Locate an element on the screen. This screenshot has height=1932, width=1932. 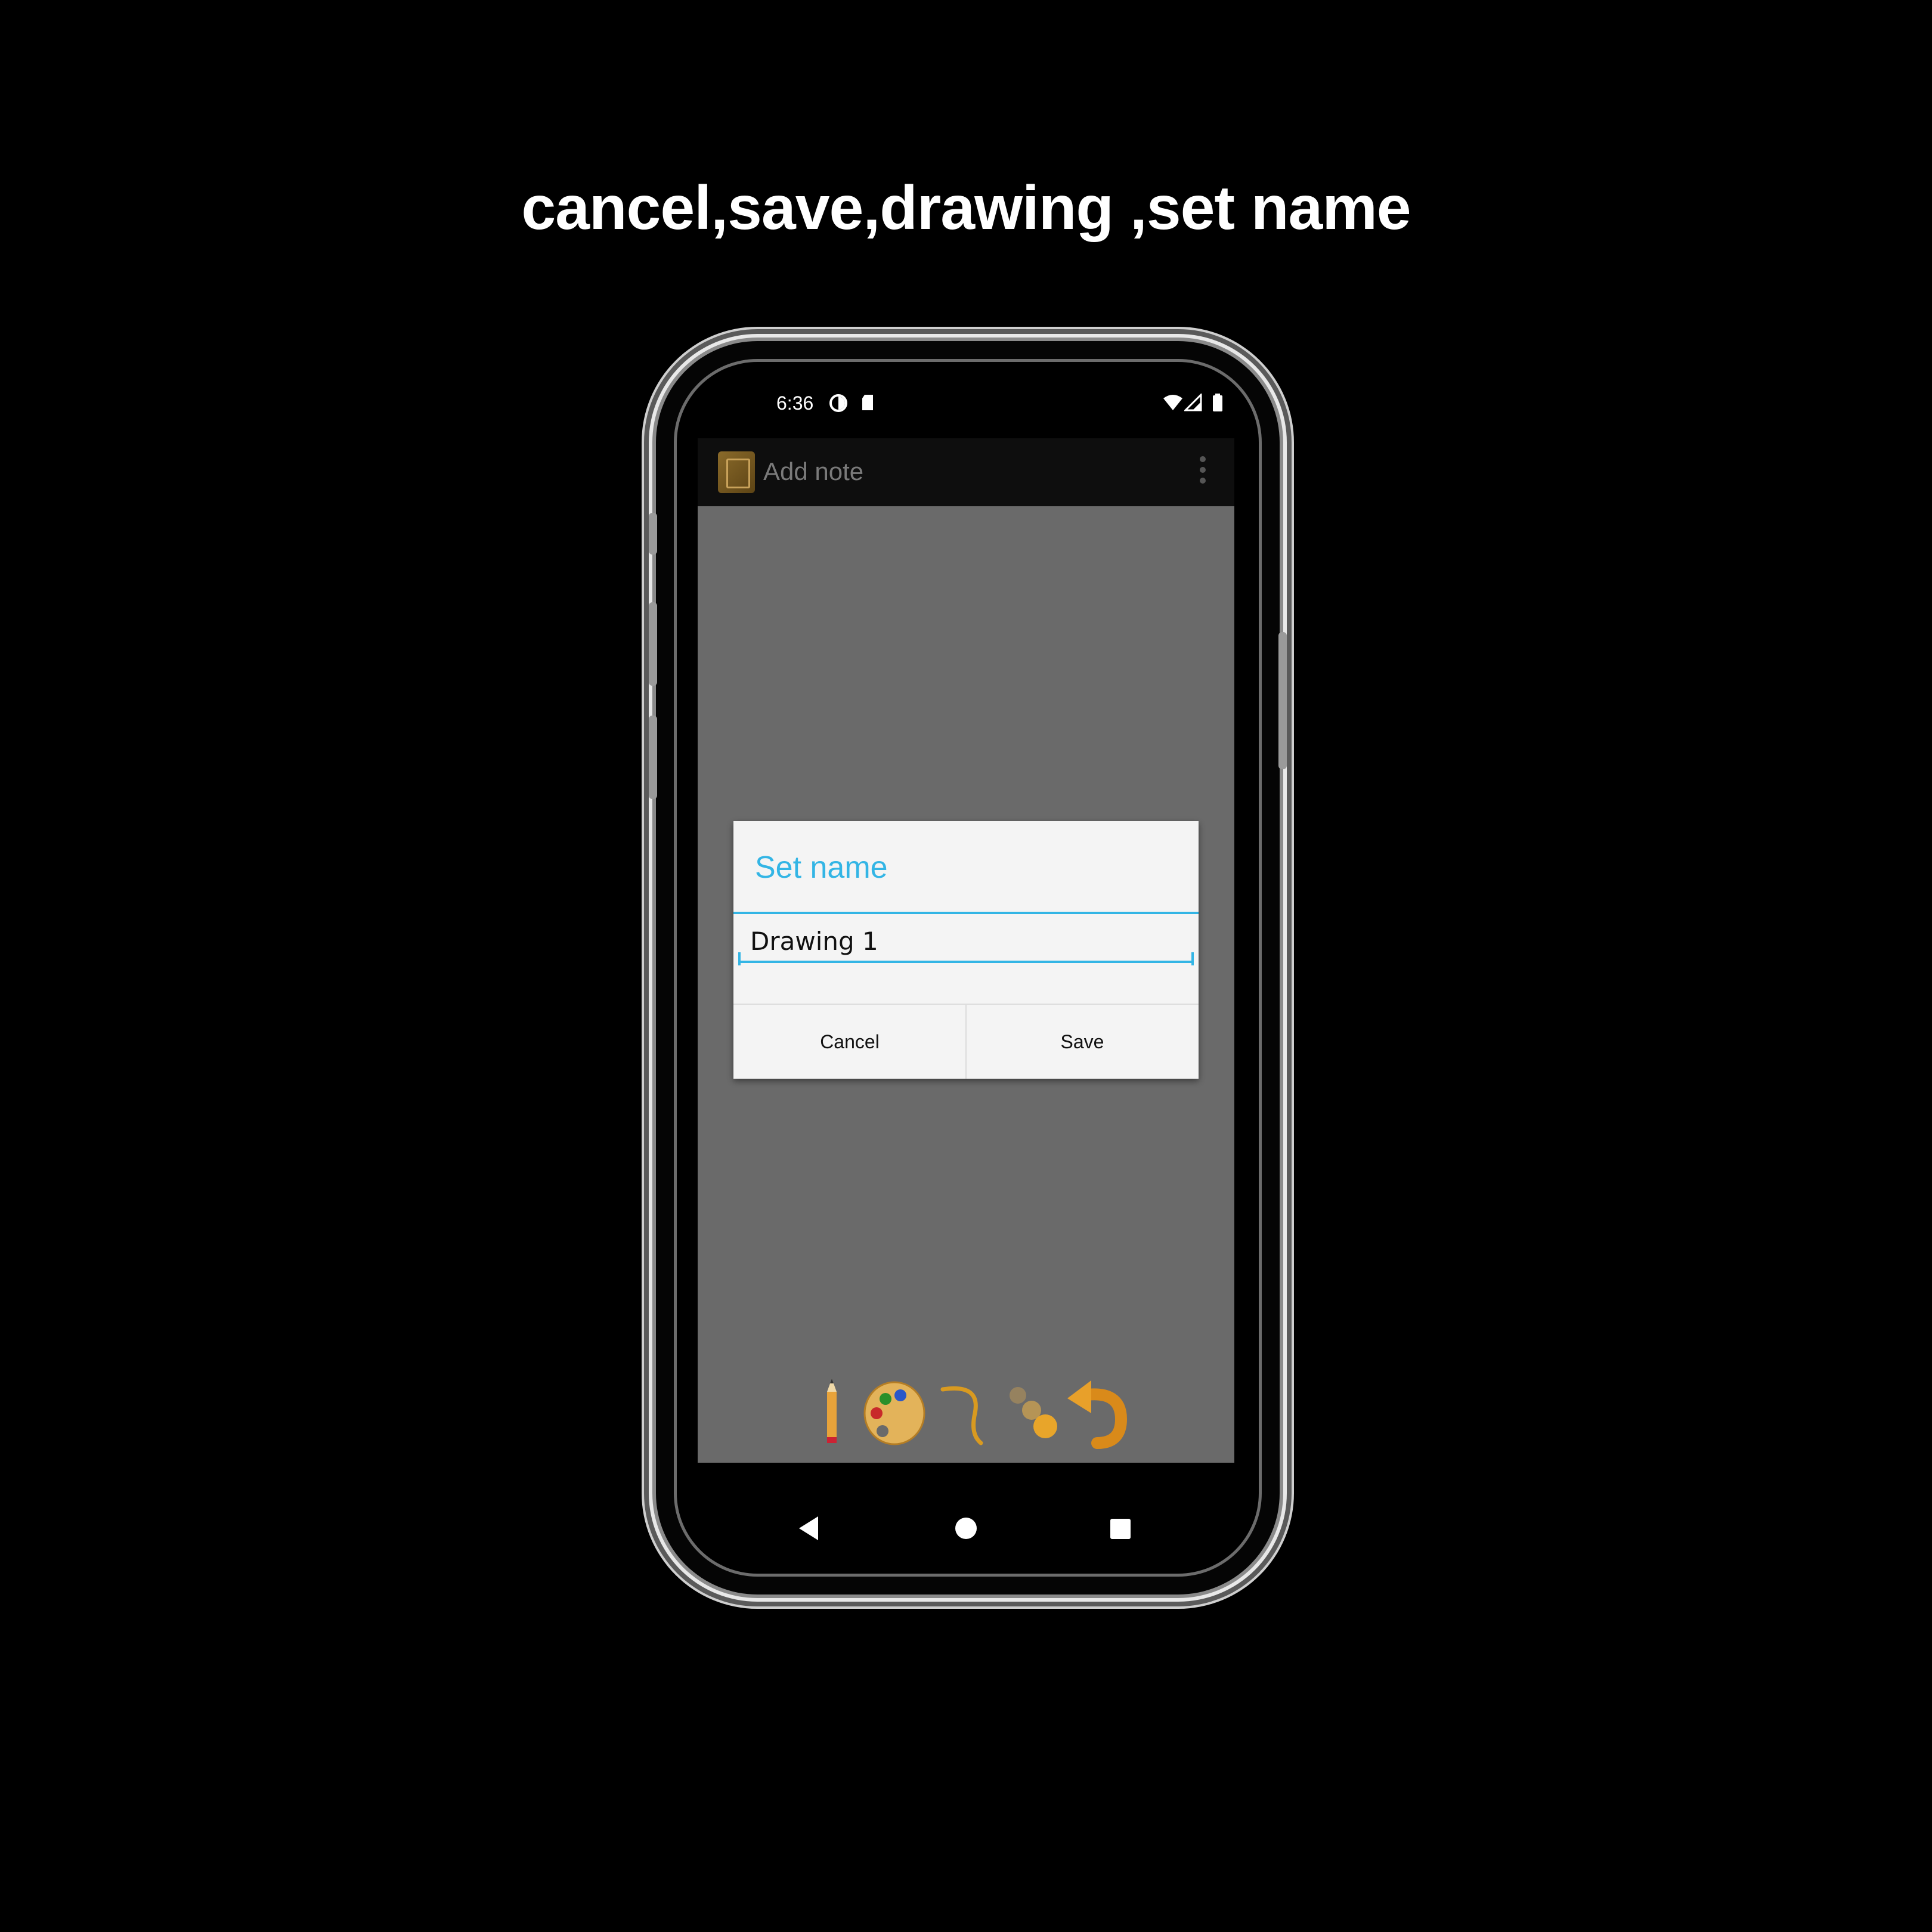
pencil-icon is located at coordinates (832, 1415).